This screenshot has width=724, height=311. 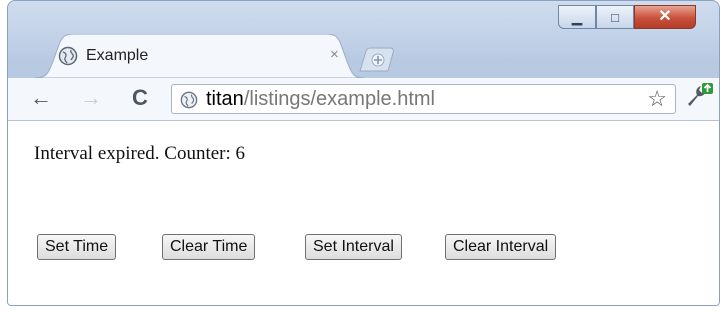 I want to click on minimize-button: ▁, so click(x=577, y=17).